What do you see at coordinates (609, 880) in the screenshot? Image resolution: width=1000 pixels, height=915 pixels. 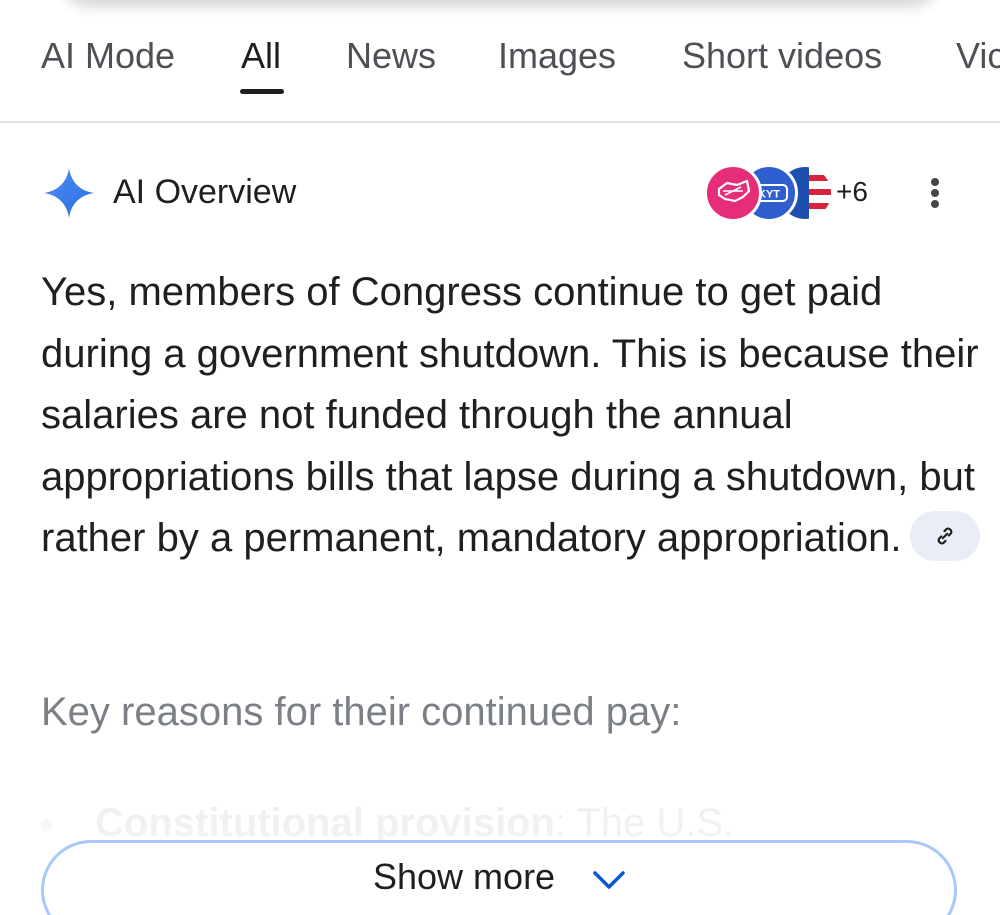 I see `chevron-down-icon` at bounding box center [609, 880].